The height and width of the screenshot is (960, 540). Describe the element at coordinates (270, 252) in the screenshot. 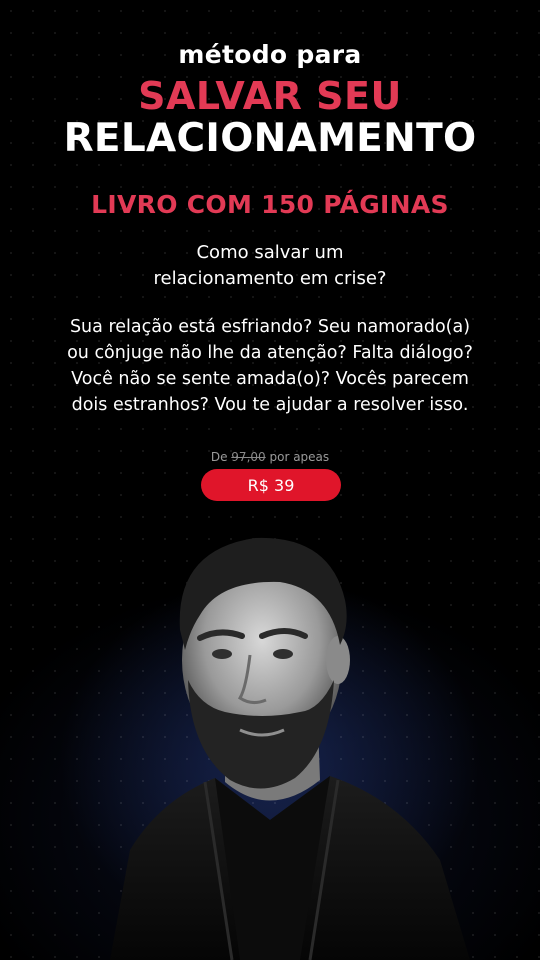

I see `question-line: Como salvar um` at that location.